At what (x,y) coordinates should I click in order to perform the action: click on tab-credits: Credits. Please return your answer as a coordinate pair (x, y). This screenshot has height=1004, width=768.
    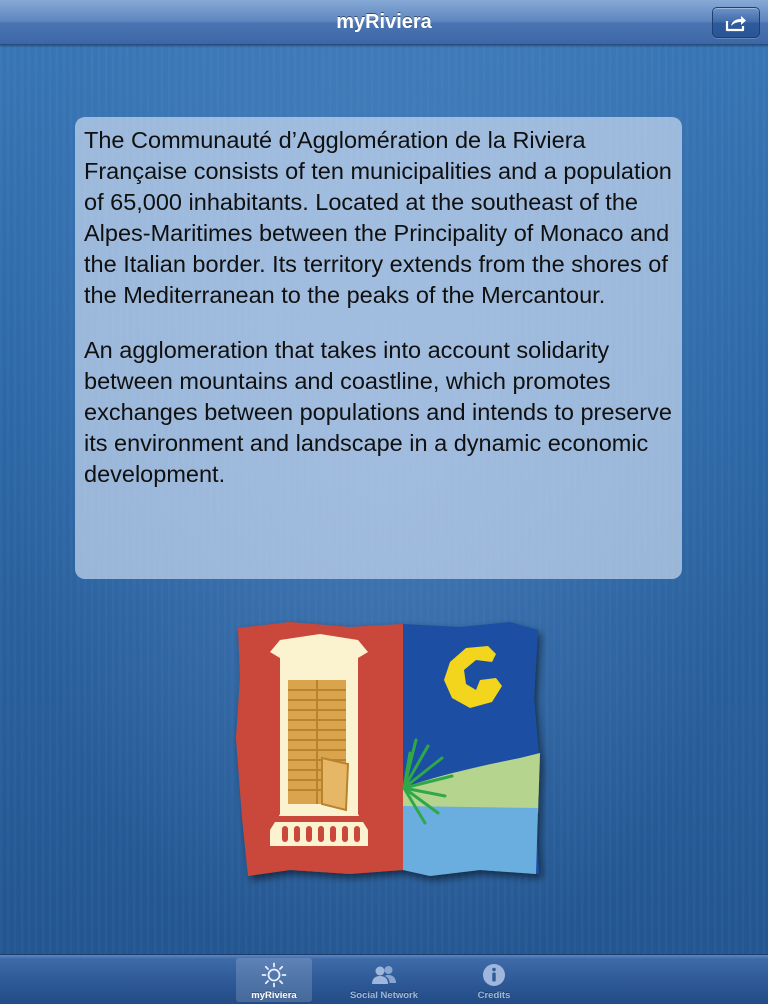
    Looking at the image, I should click on (494, 980).